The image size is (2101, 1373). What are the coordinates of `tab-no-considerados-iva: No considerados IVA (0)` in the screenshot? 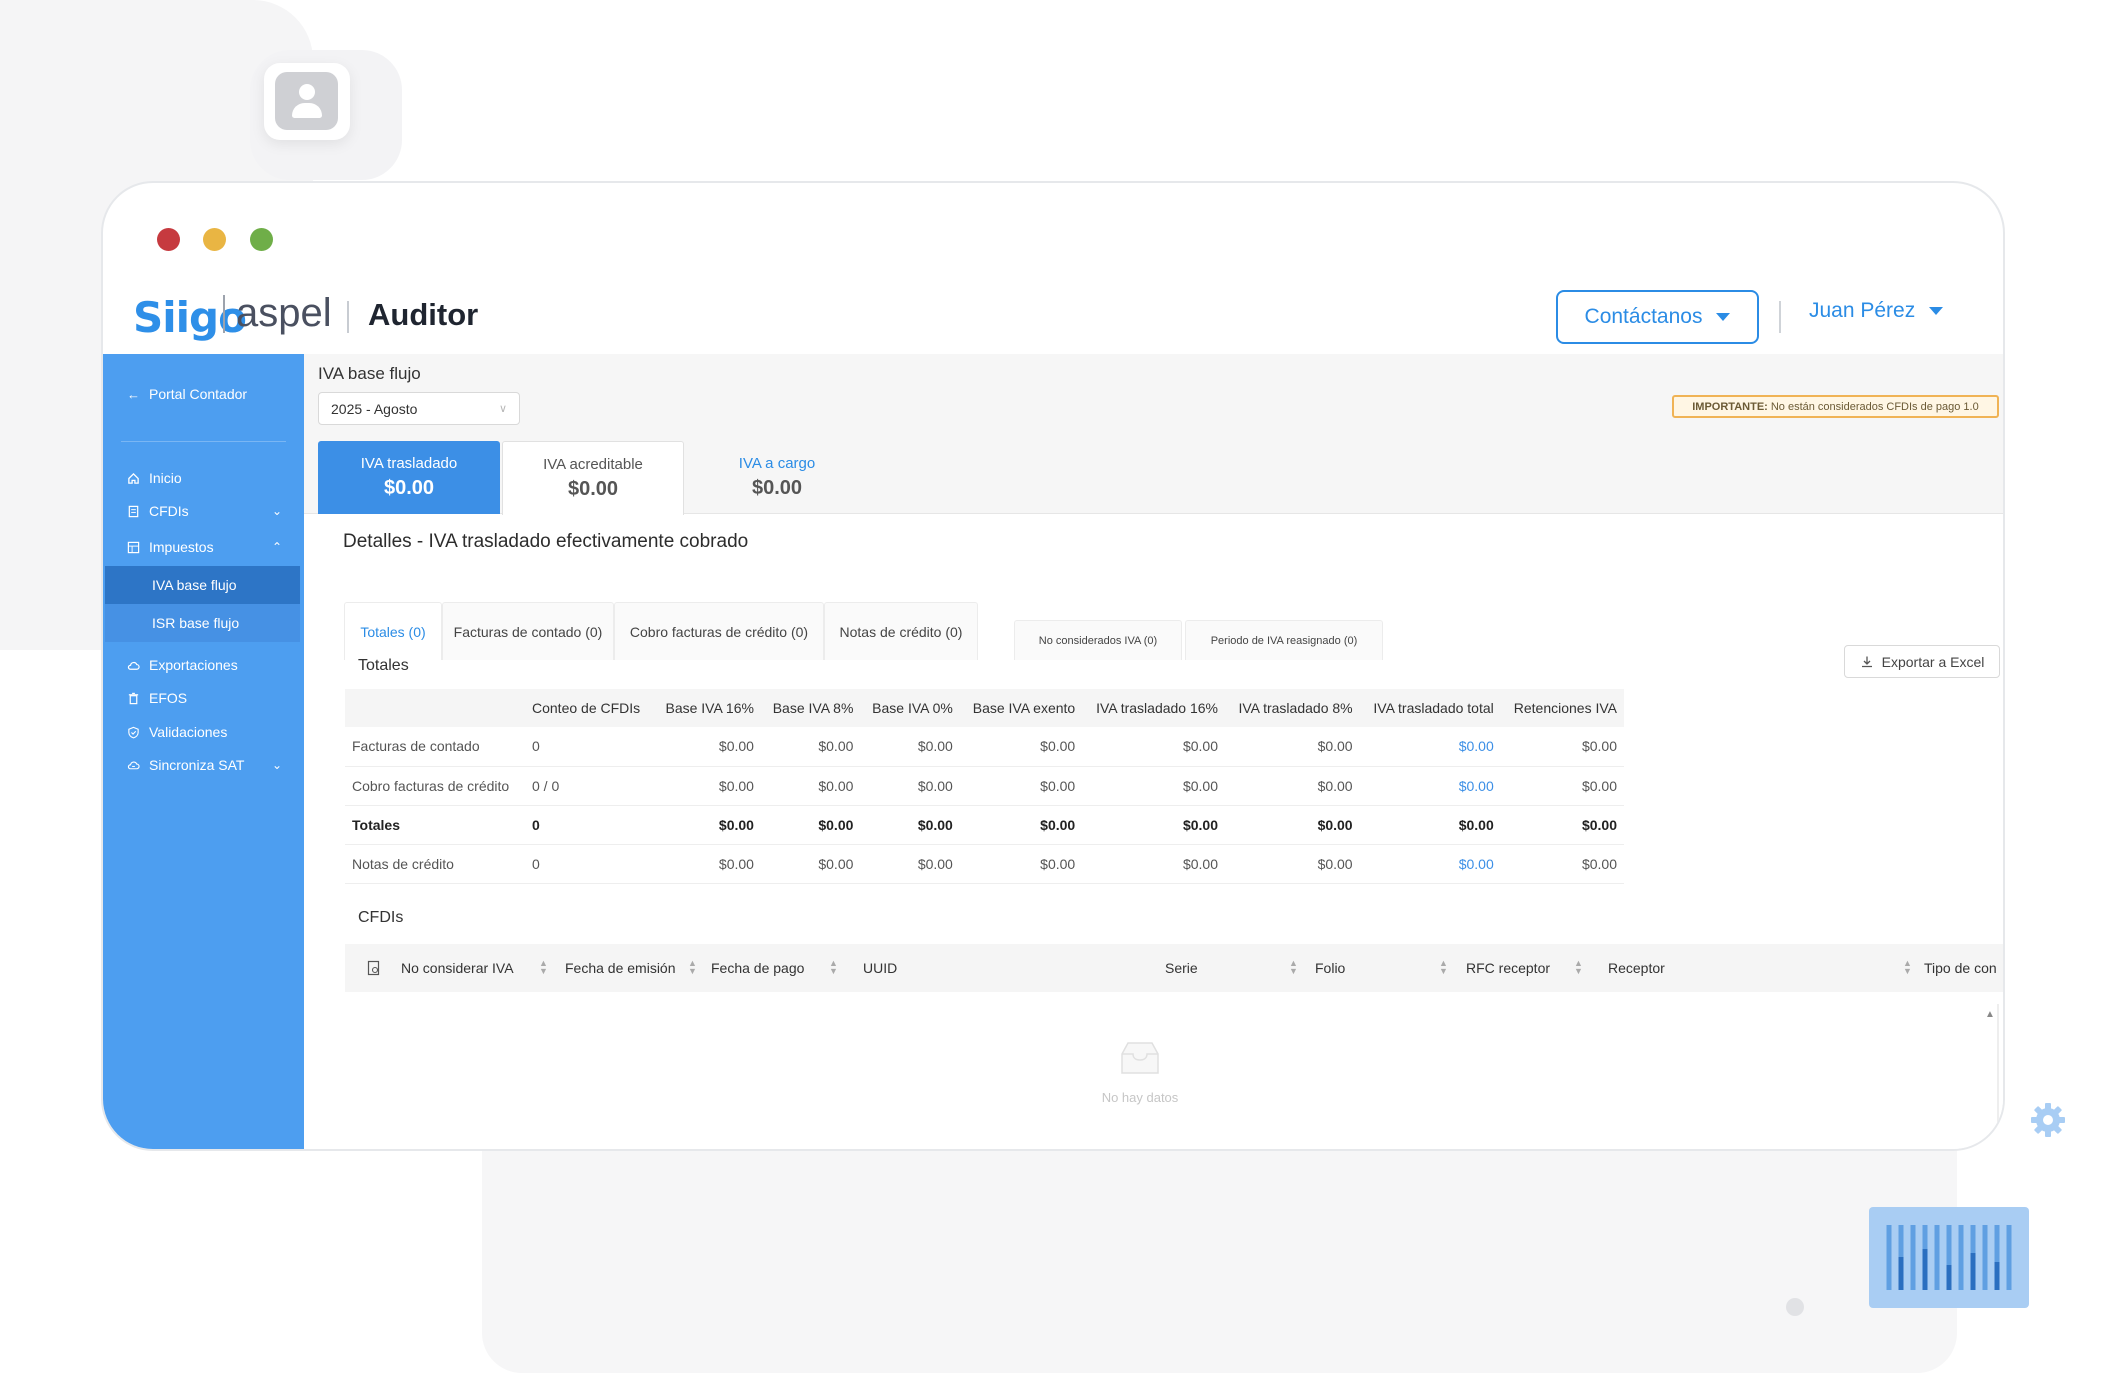 It's located at (1098, 640).